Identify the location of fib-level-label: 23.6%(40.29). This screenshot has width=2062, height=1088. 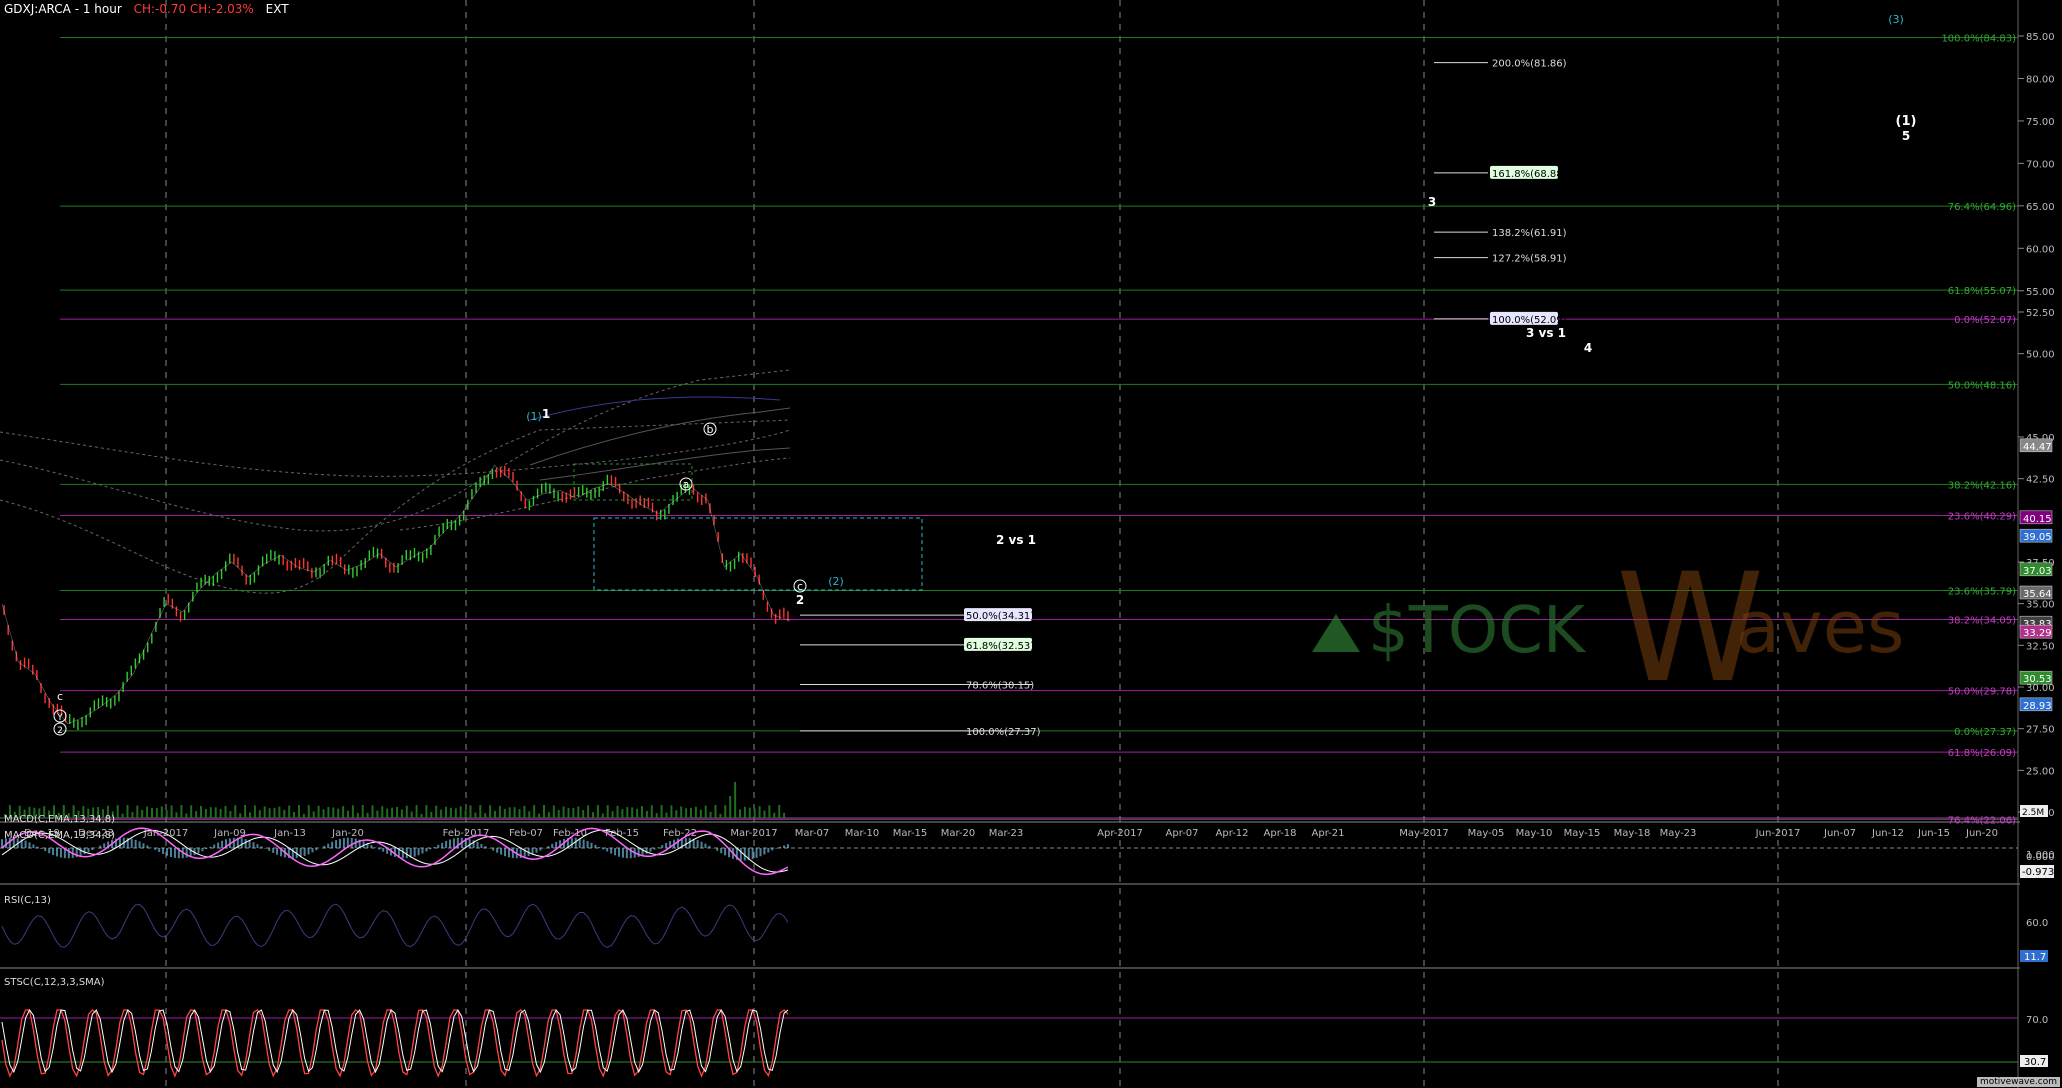
(1982, 517).